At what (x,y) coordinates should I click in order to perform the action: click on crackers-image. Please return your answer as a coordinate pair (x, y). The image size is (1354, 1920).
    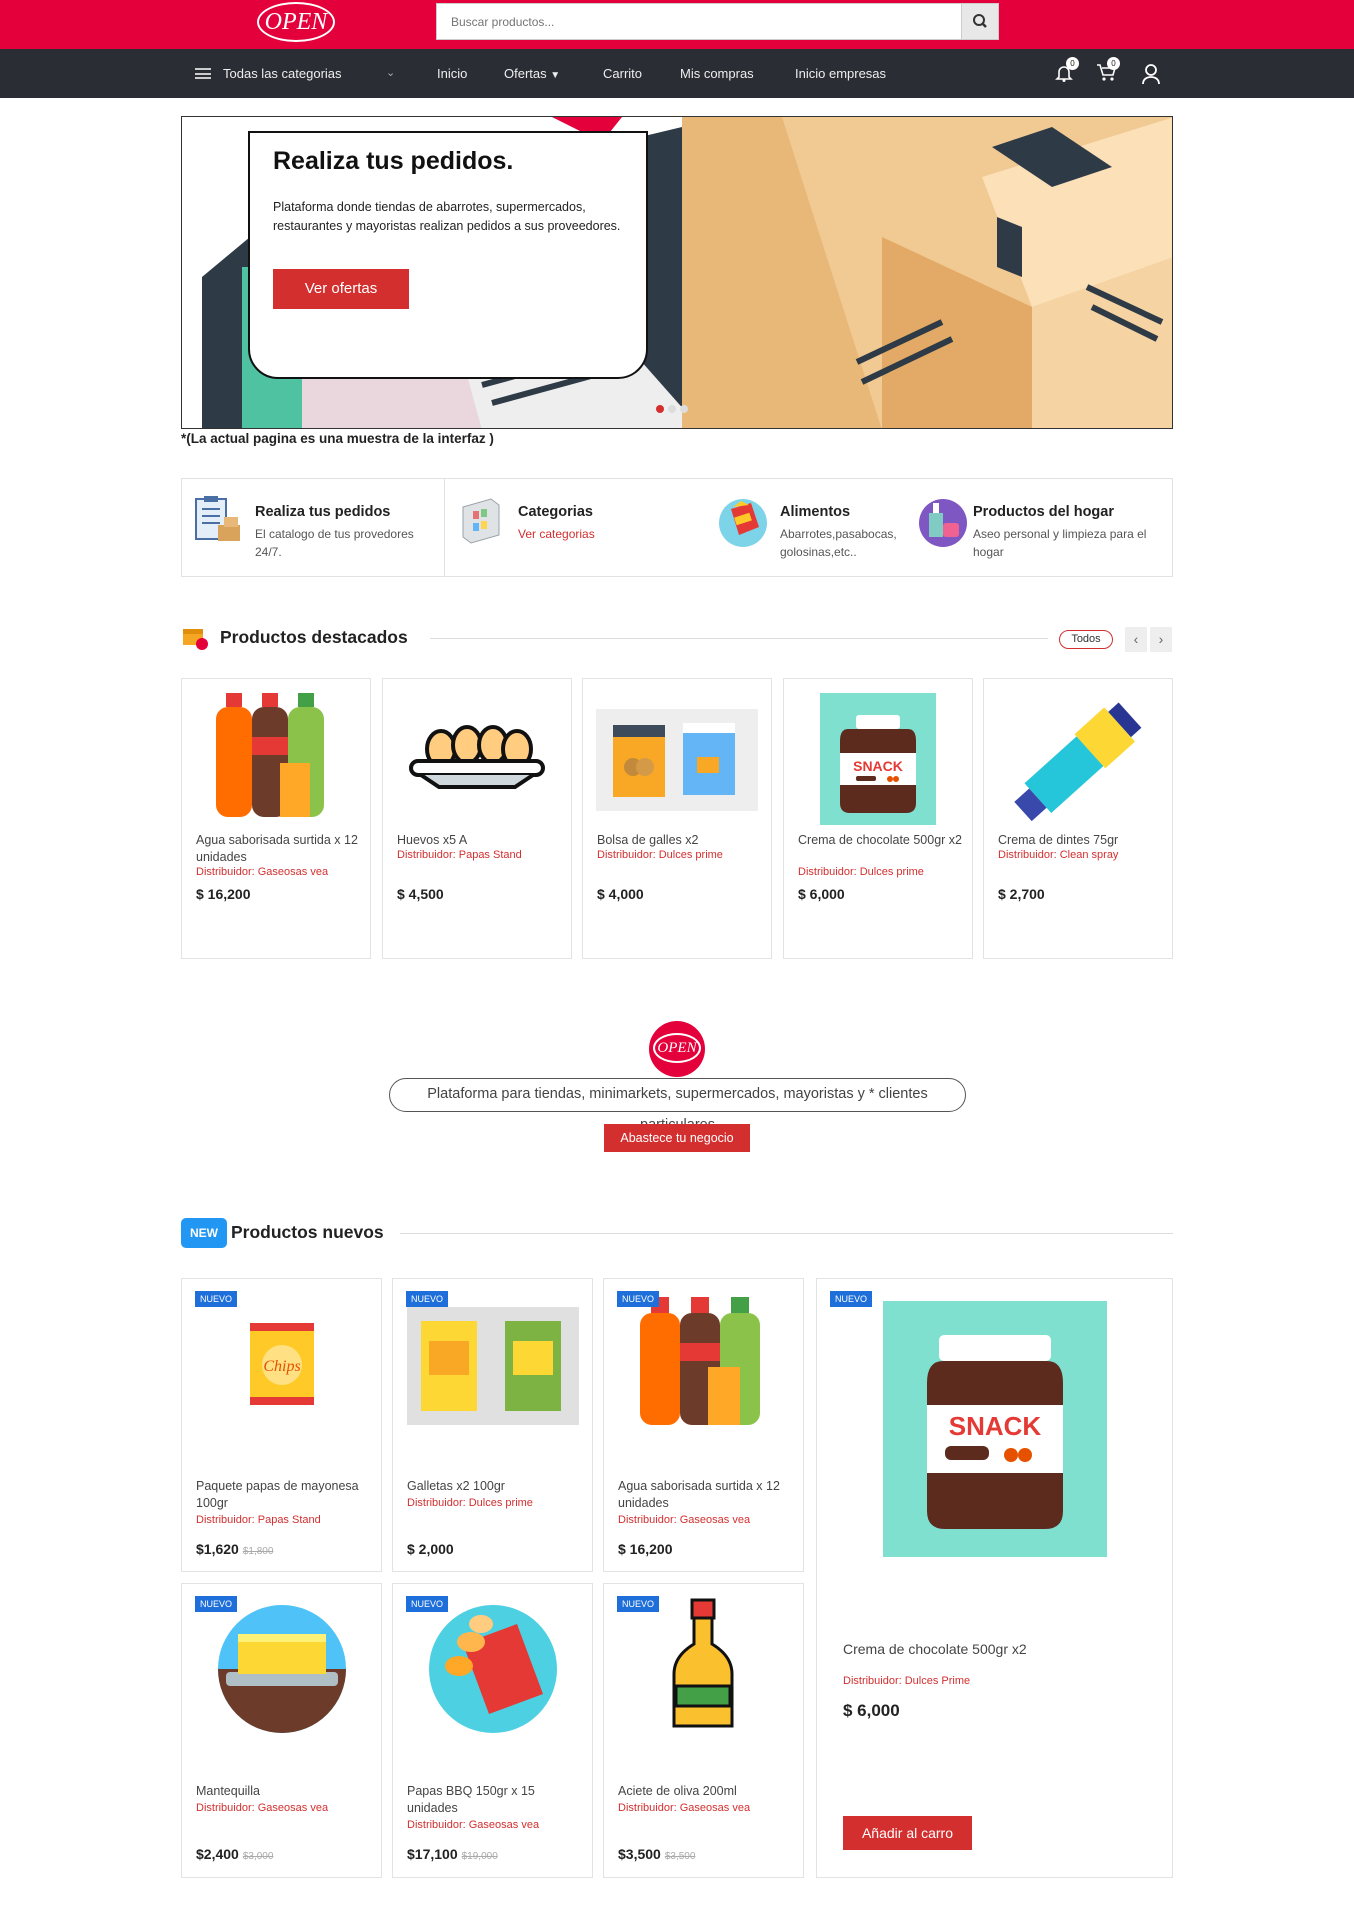
    Looking at the image, I should click on (493, 1366).